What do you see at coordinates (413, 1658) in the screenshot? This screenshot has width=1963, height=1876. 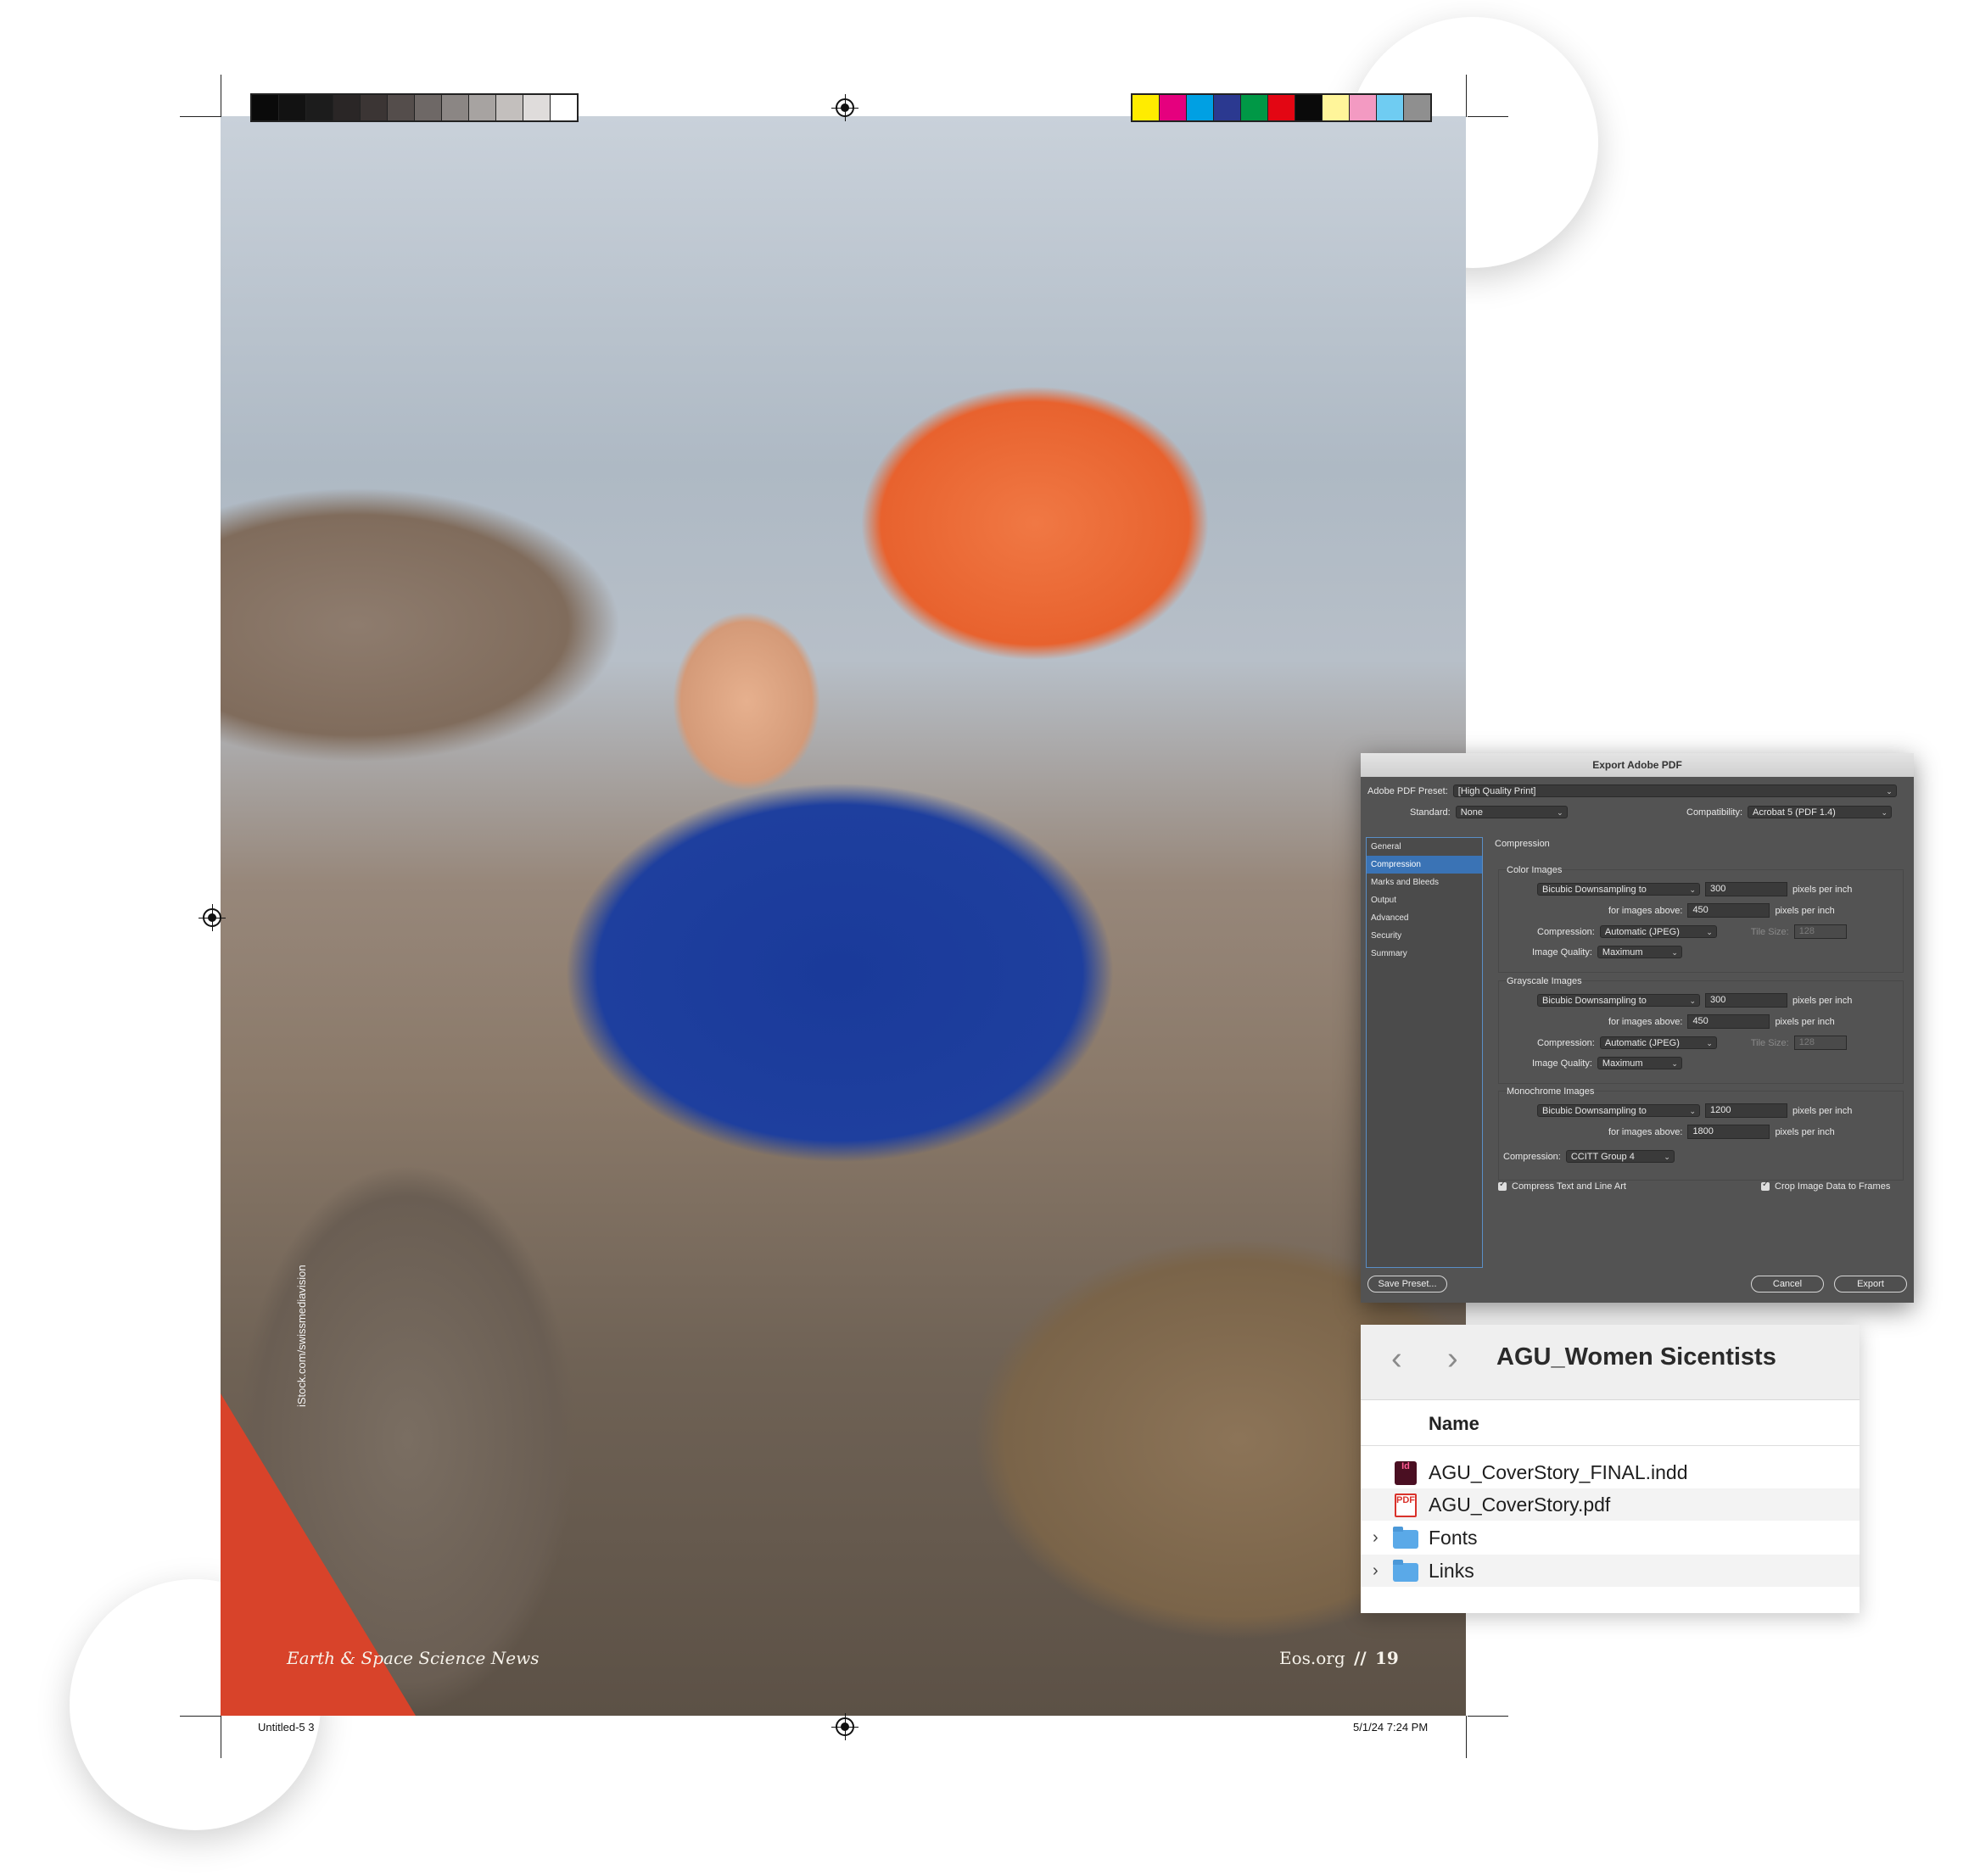 I see `folio-publication: Earth & Space Science News` at bounding box center [413, 1658].